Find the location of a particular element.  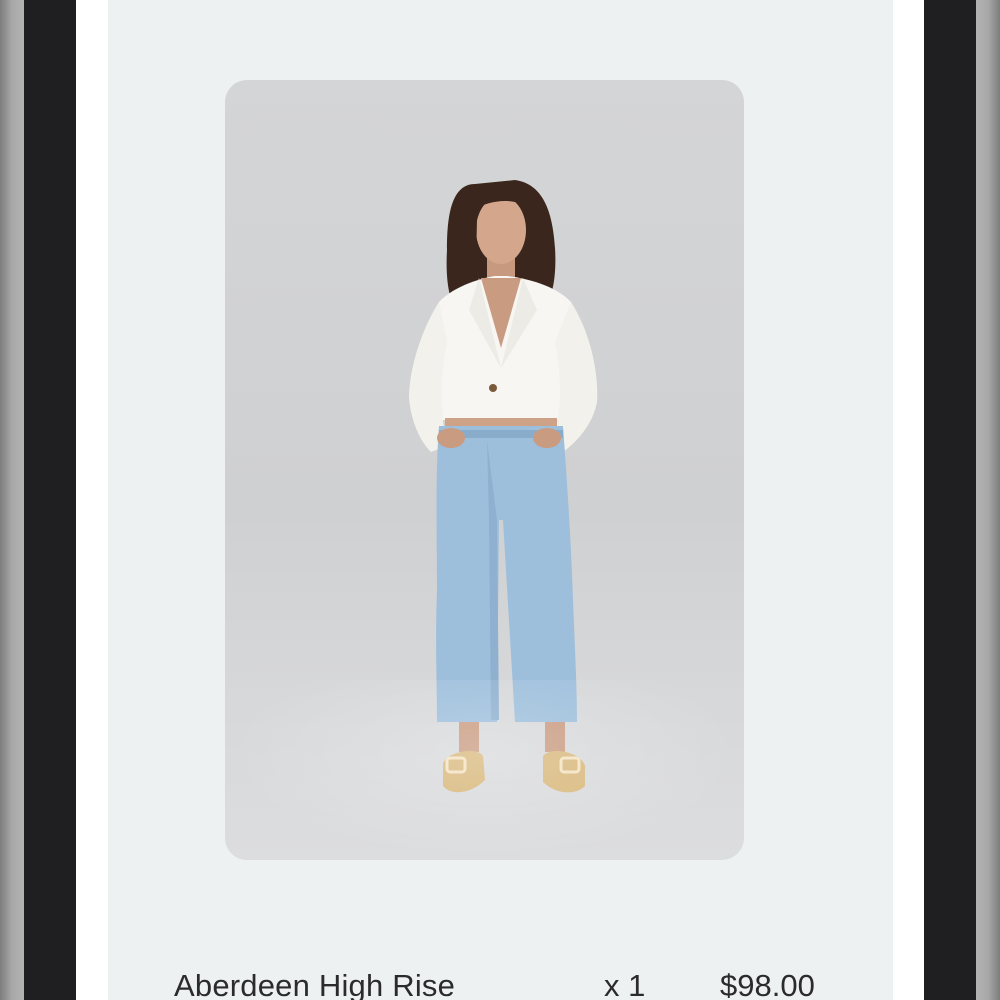

product-price: $98.00 is located at coordinates (767, 984).